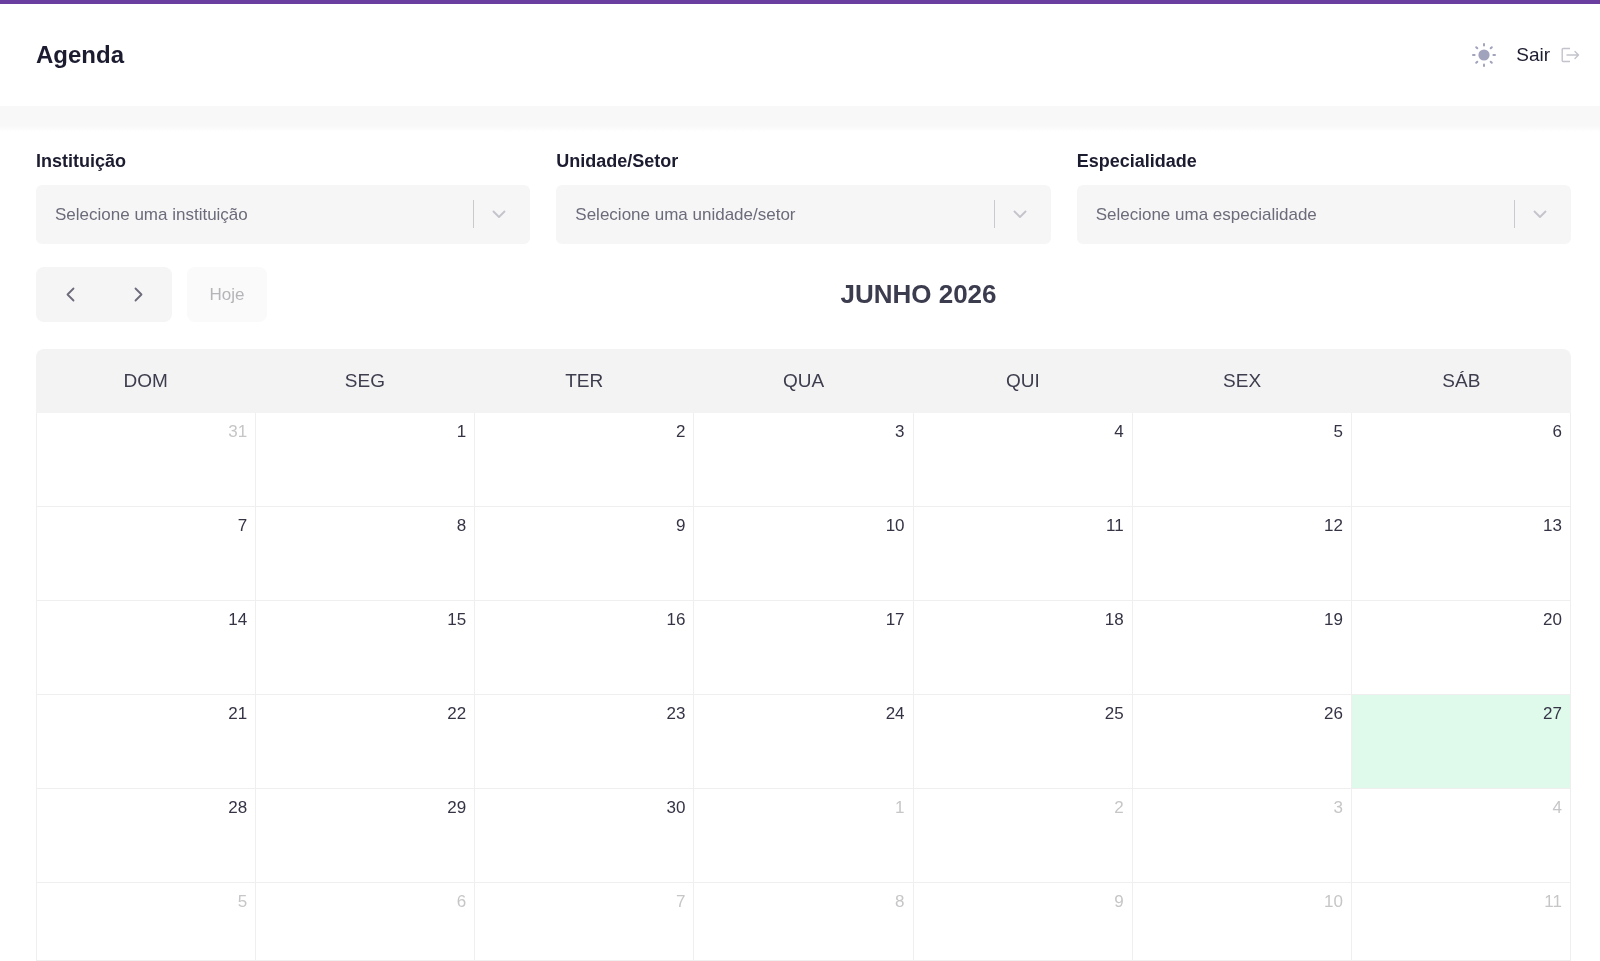 The height and width of the screenshot is (961, 1600). What do you see at coordinates (366, 742) in the screenshot?
I see `day-cell: 22` at bounding box center [366, 742].